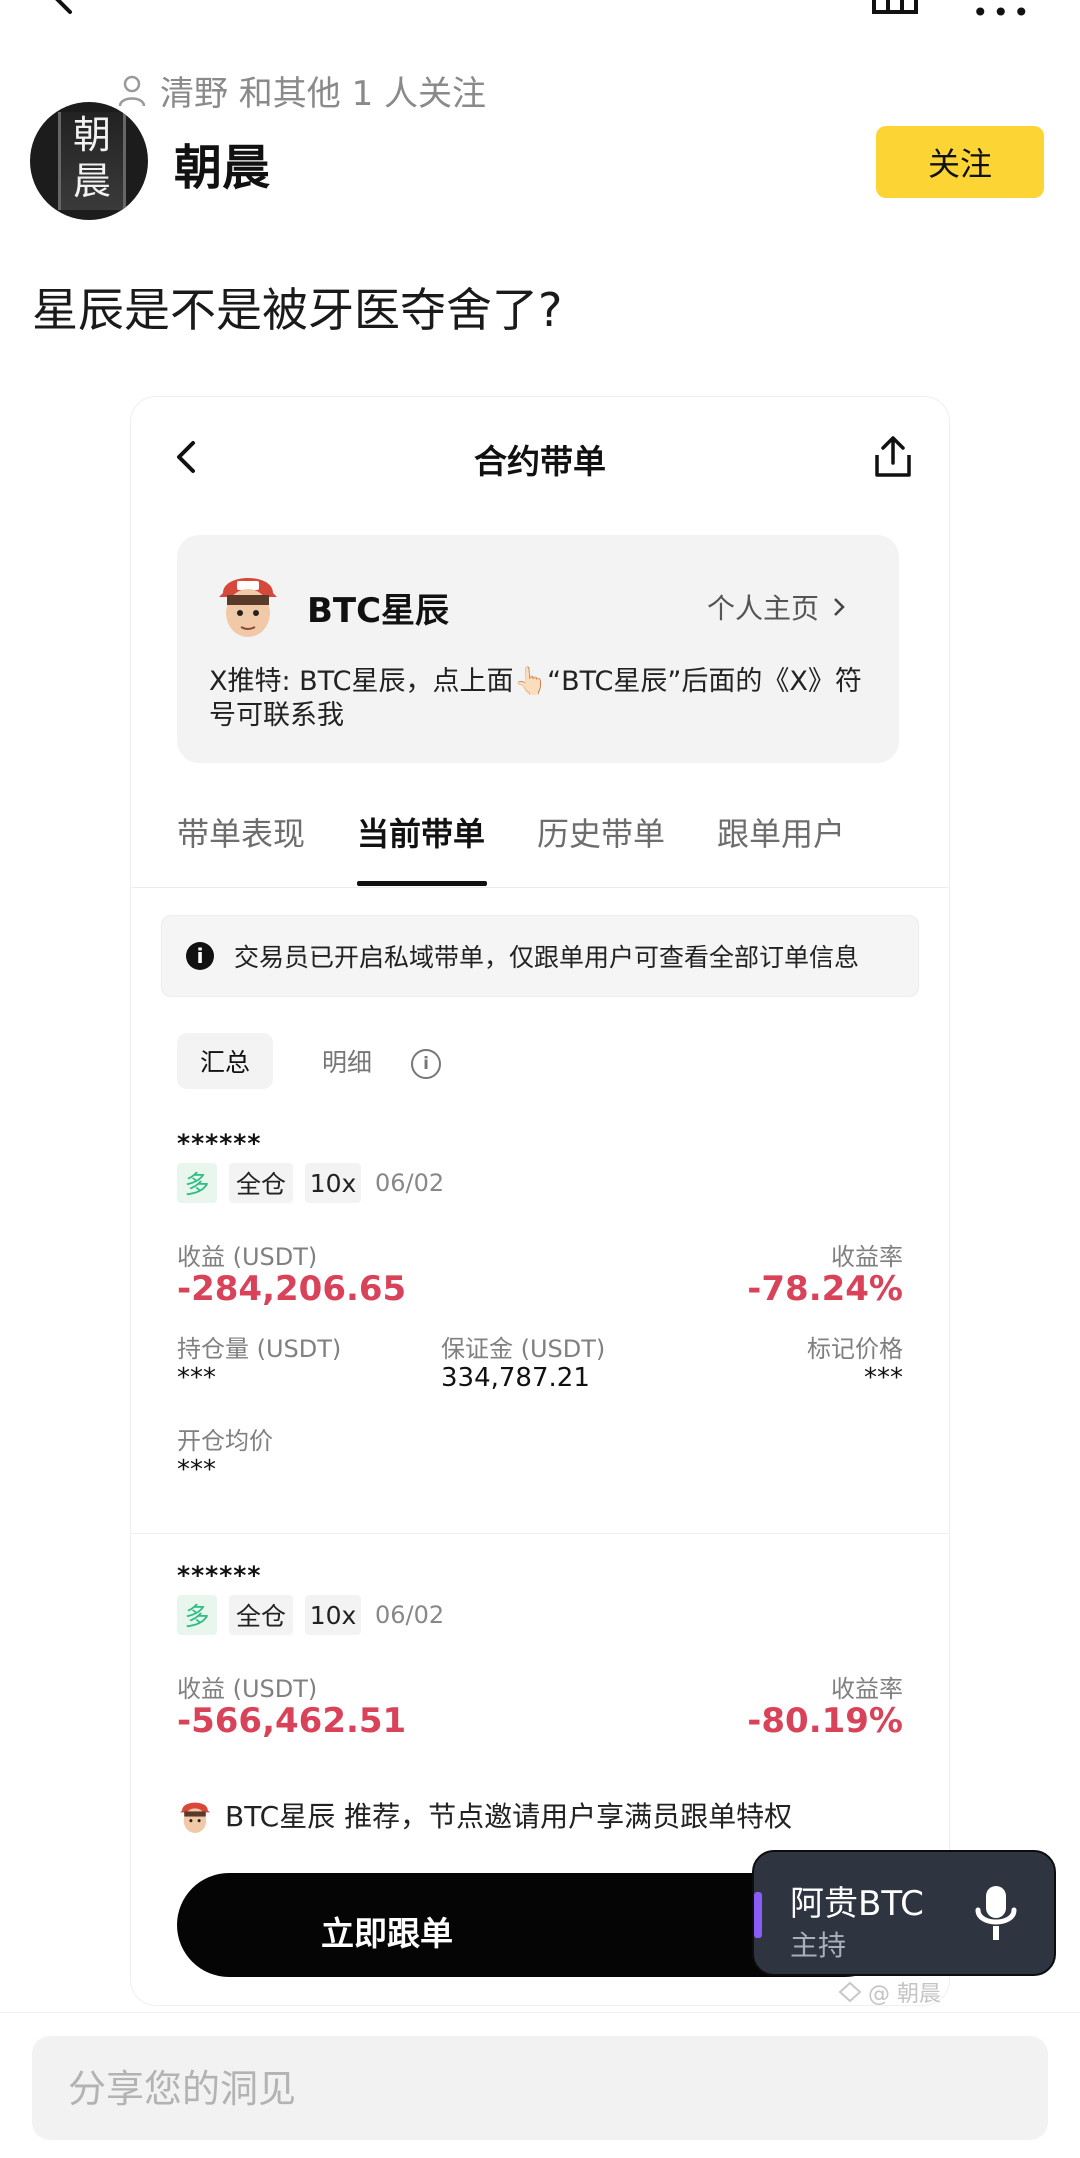 Image resolution: width=1080 pixels, height=2158 pixels. What do you see at coordinates (323, 94) in the screenshot?
I see `follower-text: 清野 和其他 1 人关注` at bounding box center [323, 94].